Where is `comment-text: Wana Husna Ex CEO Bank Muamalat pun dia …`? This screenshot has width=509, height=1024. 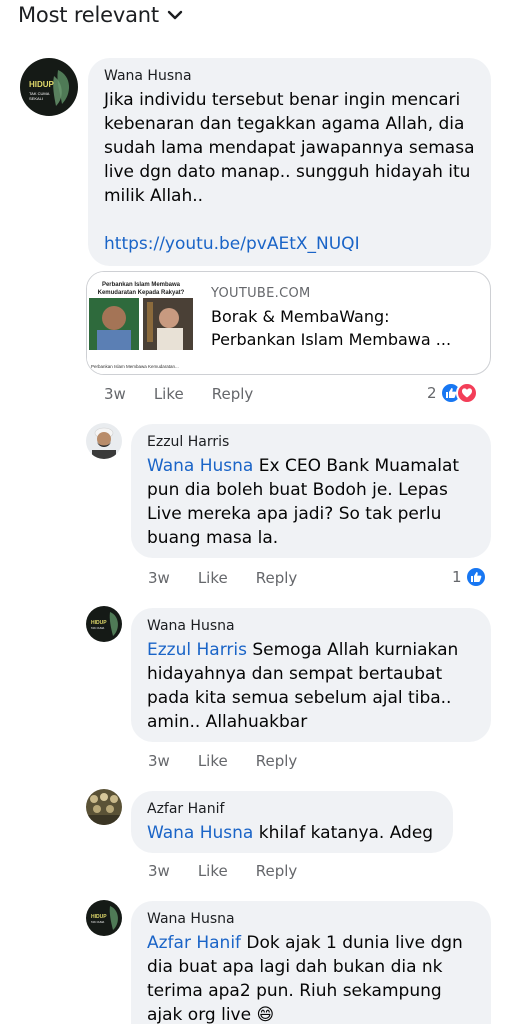 comment-text: Wana Husna Ex CEO Bank Muamalat pun dia … is located at coordinates (303, 502).